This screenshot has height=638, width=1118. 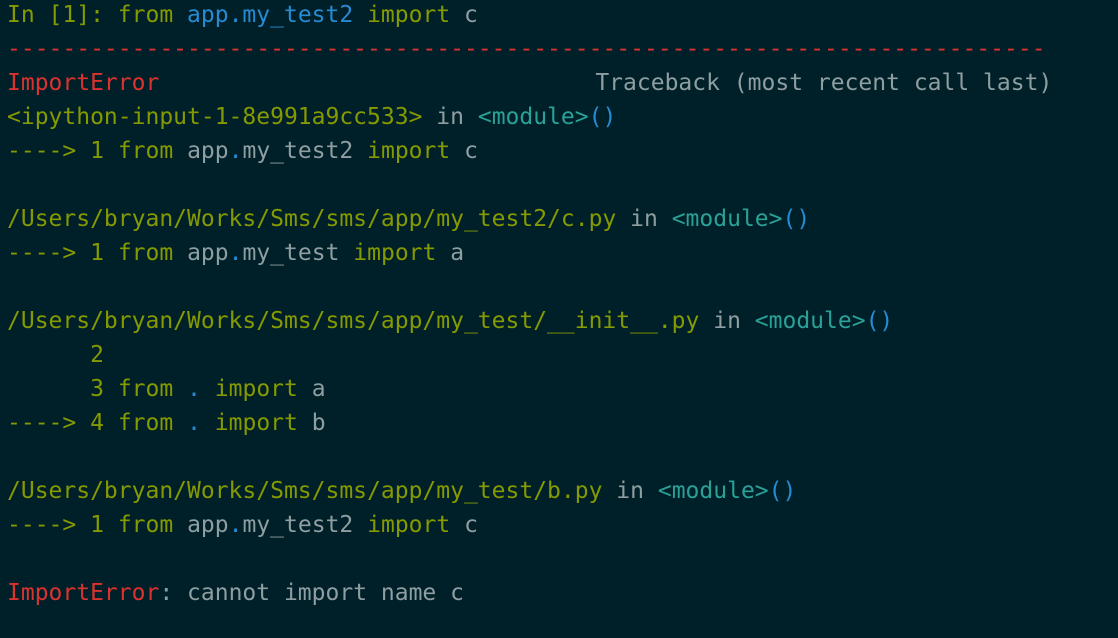 What do you see at coordinates (562, 391) in the screenshot?
I see `code-line: 3 from . import a` at bounding box center [562, 391].